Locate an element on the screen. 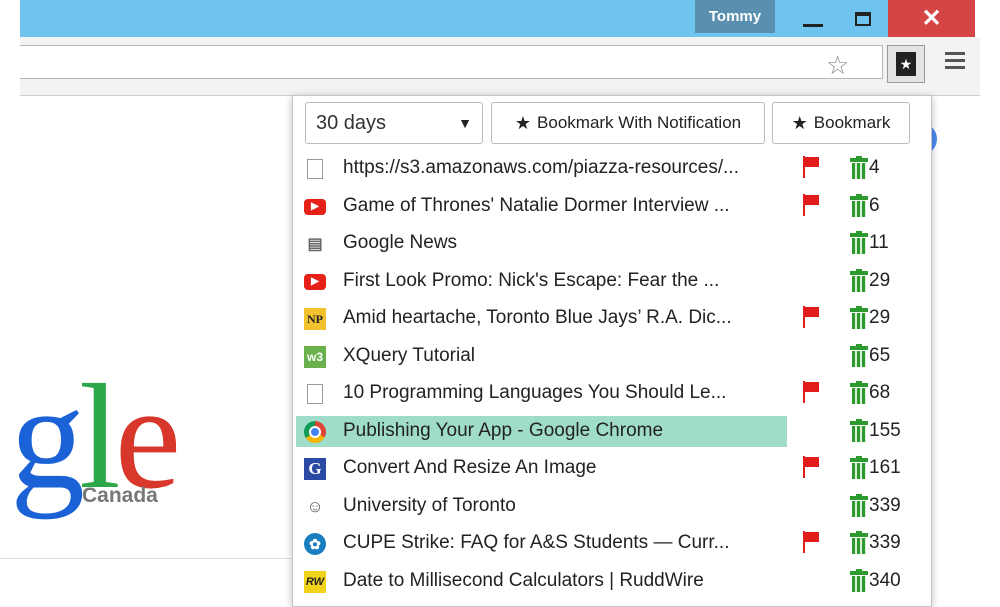 This screenshot has width=1000, height=607. bookmark-with-notification-button: ★ Bookmark With Notification is located at coordinates (628, 123).